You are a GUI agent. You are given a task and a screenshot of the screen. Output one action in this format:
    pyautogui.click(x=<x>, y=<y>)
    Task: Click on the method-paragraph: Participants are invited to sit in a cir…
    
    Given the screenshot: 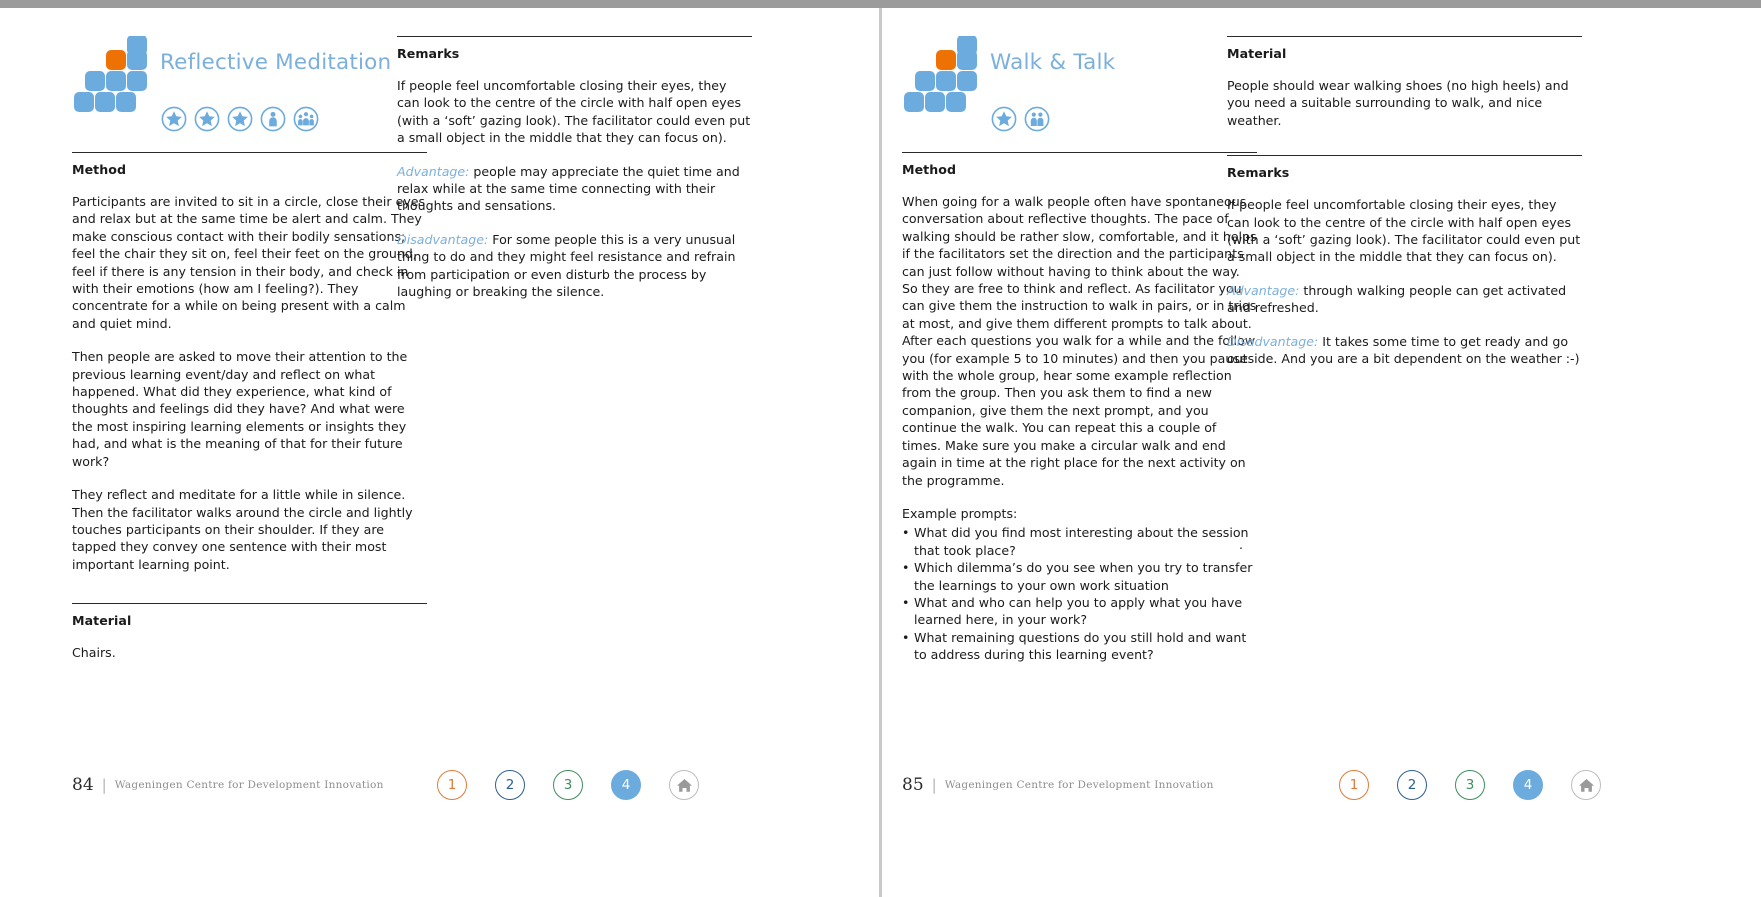 What is the action you would take?
    pyautogui.click(x=249, y=262)
    